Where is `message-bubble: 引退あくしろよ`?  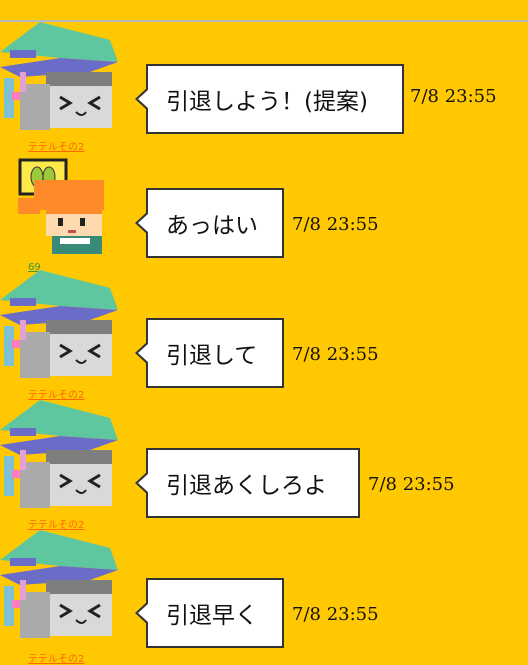 message-bubble: 引退あくしろよ is located at coordinates (247, 483).